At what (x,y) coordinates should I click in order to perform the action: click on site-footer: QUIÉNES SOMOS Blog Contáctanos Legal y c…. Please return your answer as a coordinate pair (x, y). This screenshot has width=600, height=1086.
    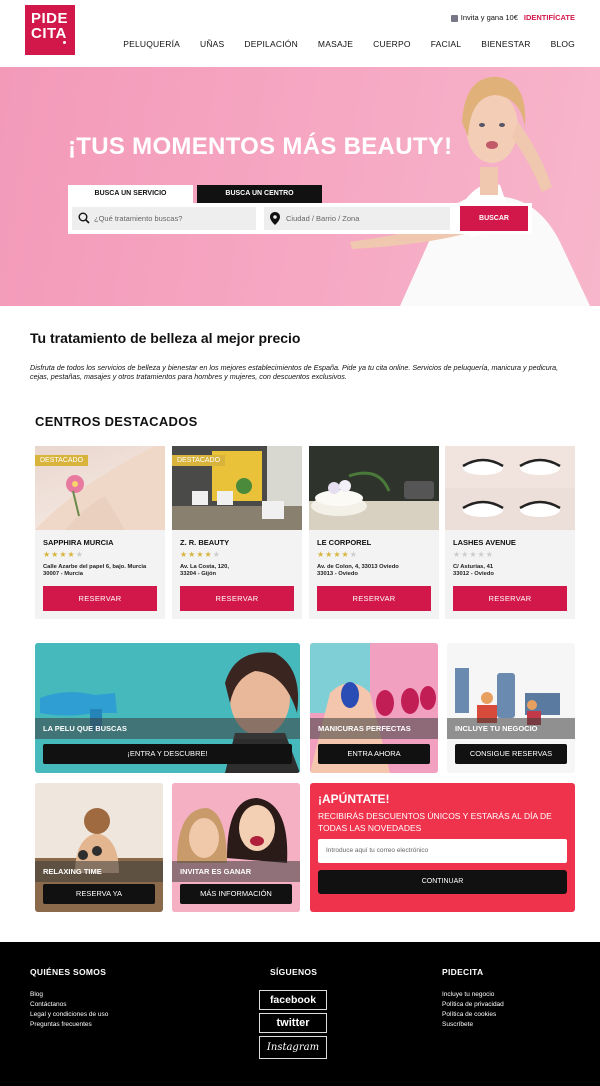
    Looking at the image, I should click on (300, 1014).